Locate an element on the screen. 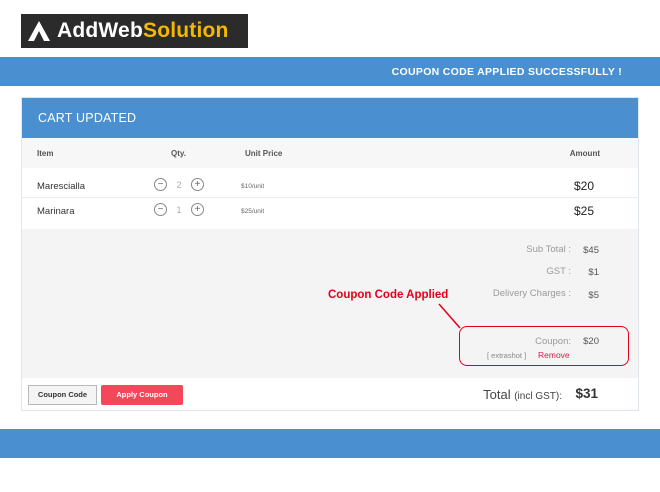 The height and width of the screenshot is (492, 660). applied-coupon-code: [ extrashot ] is located at coordinates (507, 355).